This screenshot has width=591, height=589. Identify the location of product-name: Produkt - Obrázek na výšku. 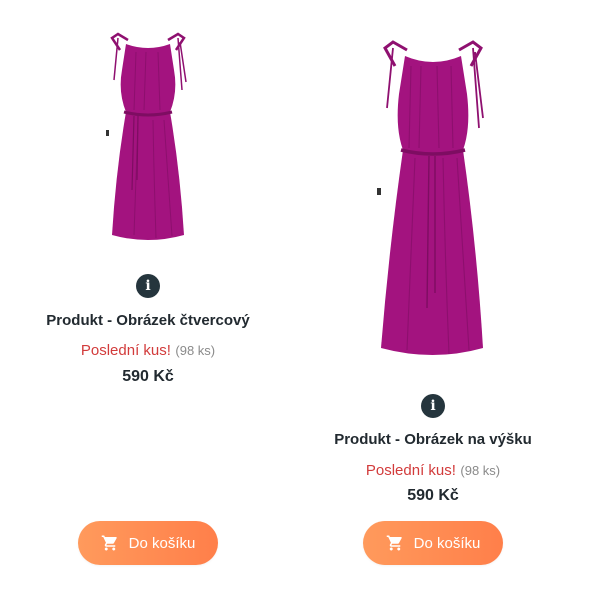
(433, 439).